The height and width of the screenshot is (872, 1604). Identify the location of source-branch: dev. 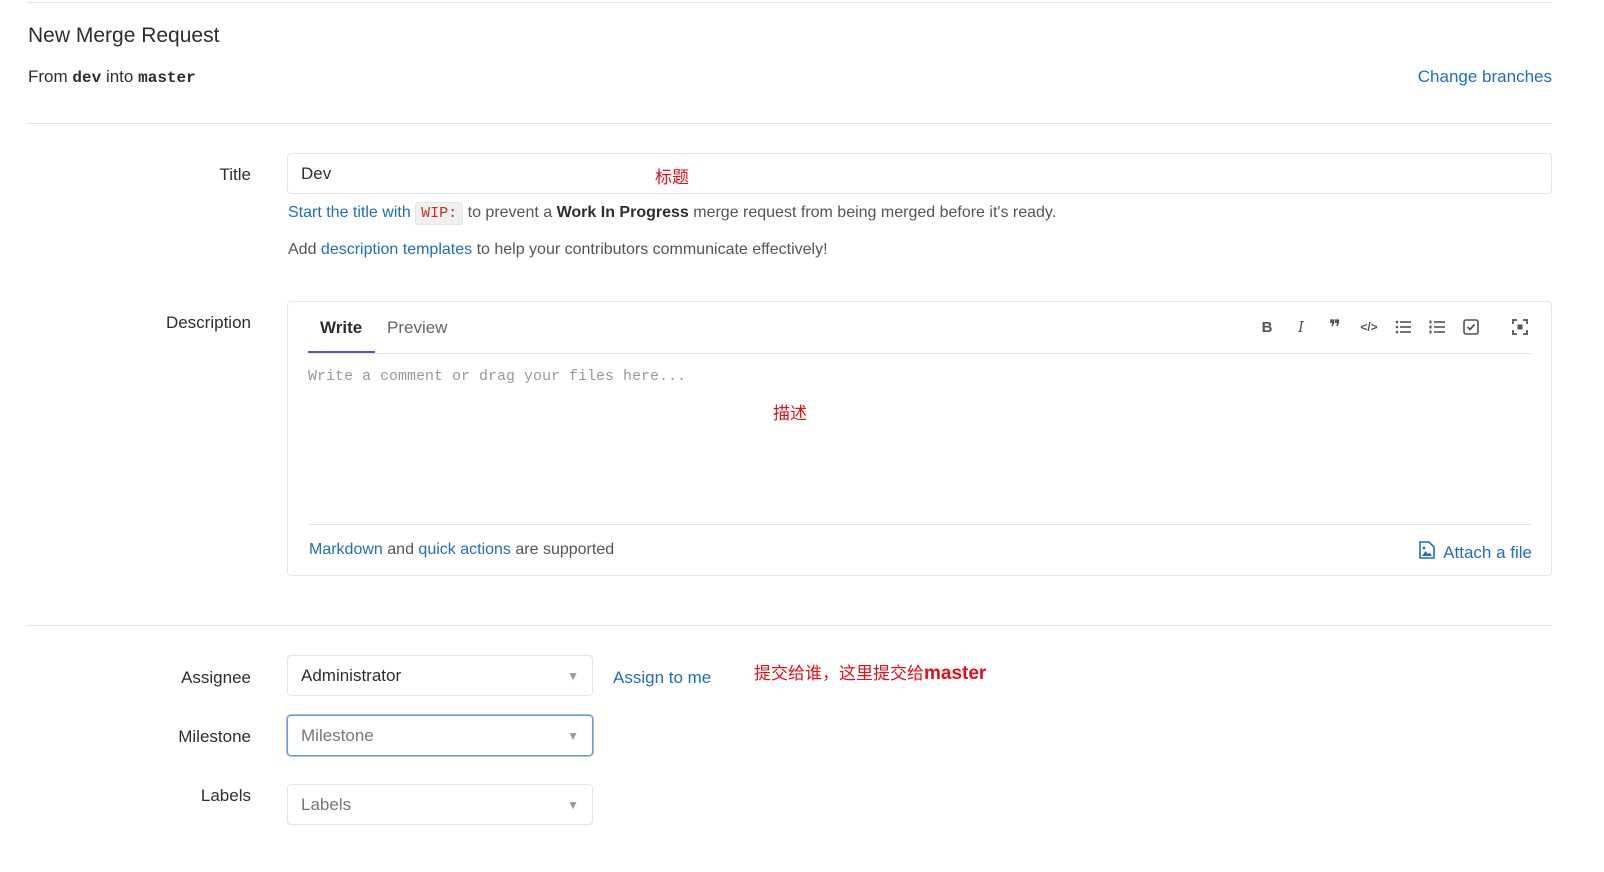
(87, 78).